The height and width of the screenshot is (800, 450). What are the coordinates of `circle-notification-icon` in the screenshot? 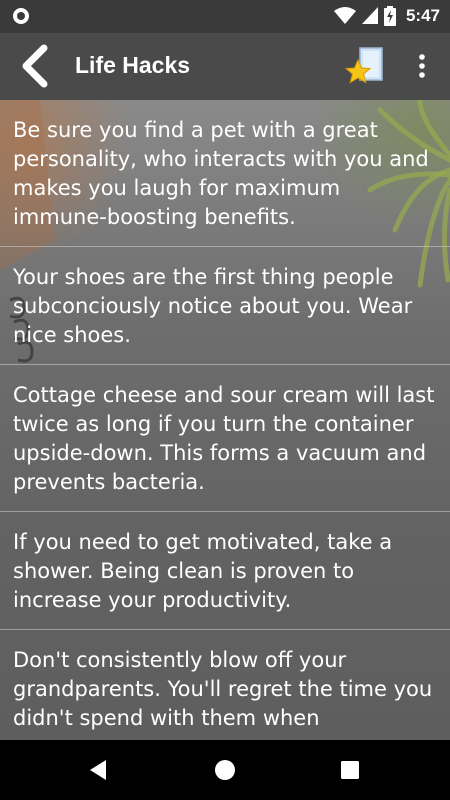 It's located at (21, 16).